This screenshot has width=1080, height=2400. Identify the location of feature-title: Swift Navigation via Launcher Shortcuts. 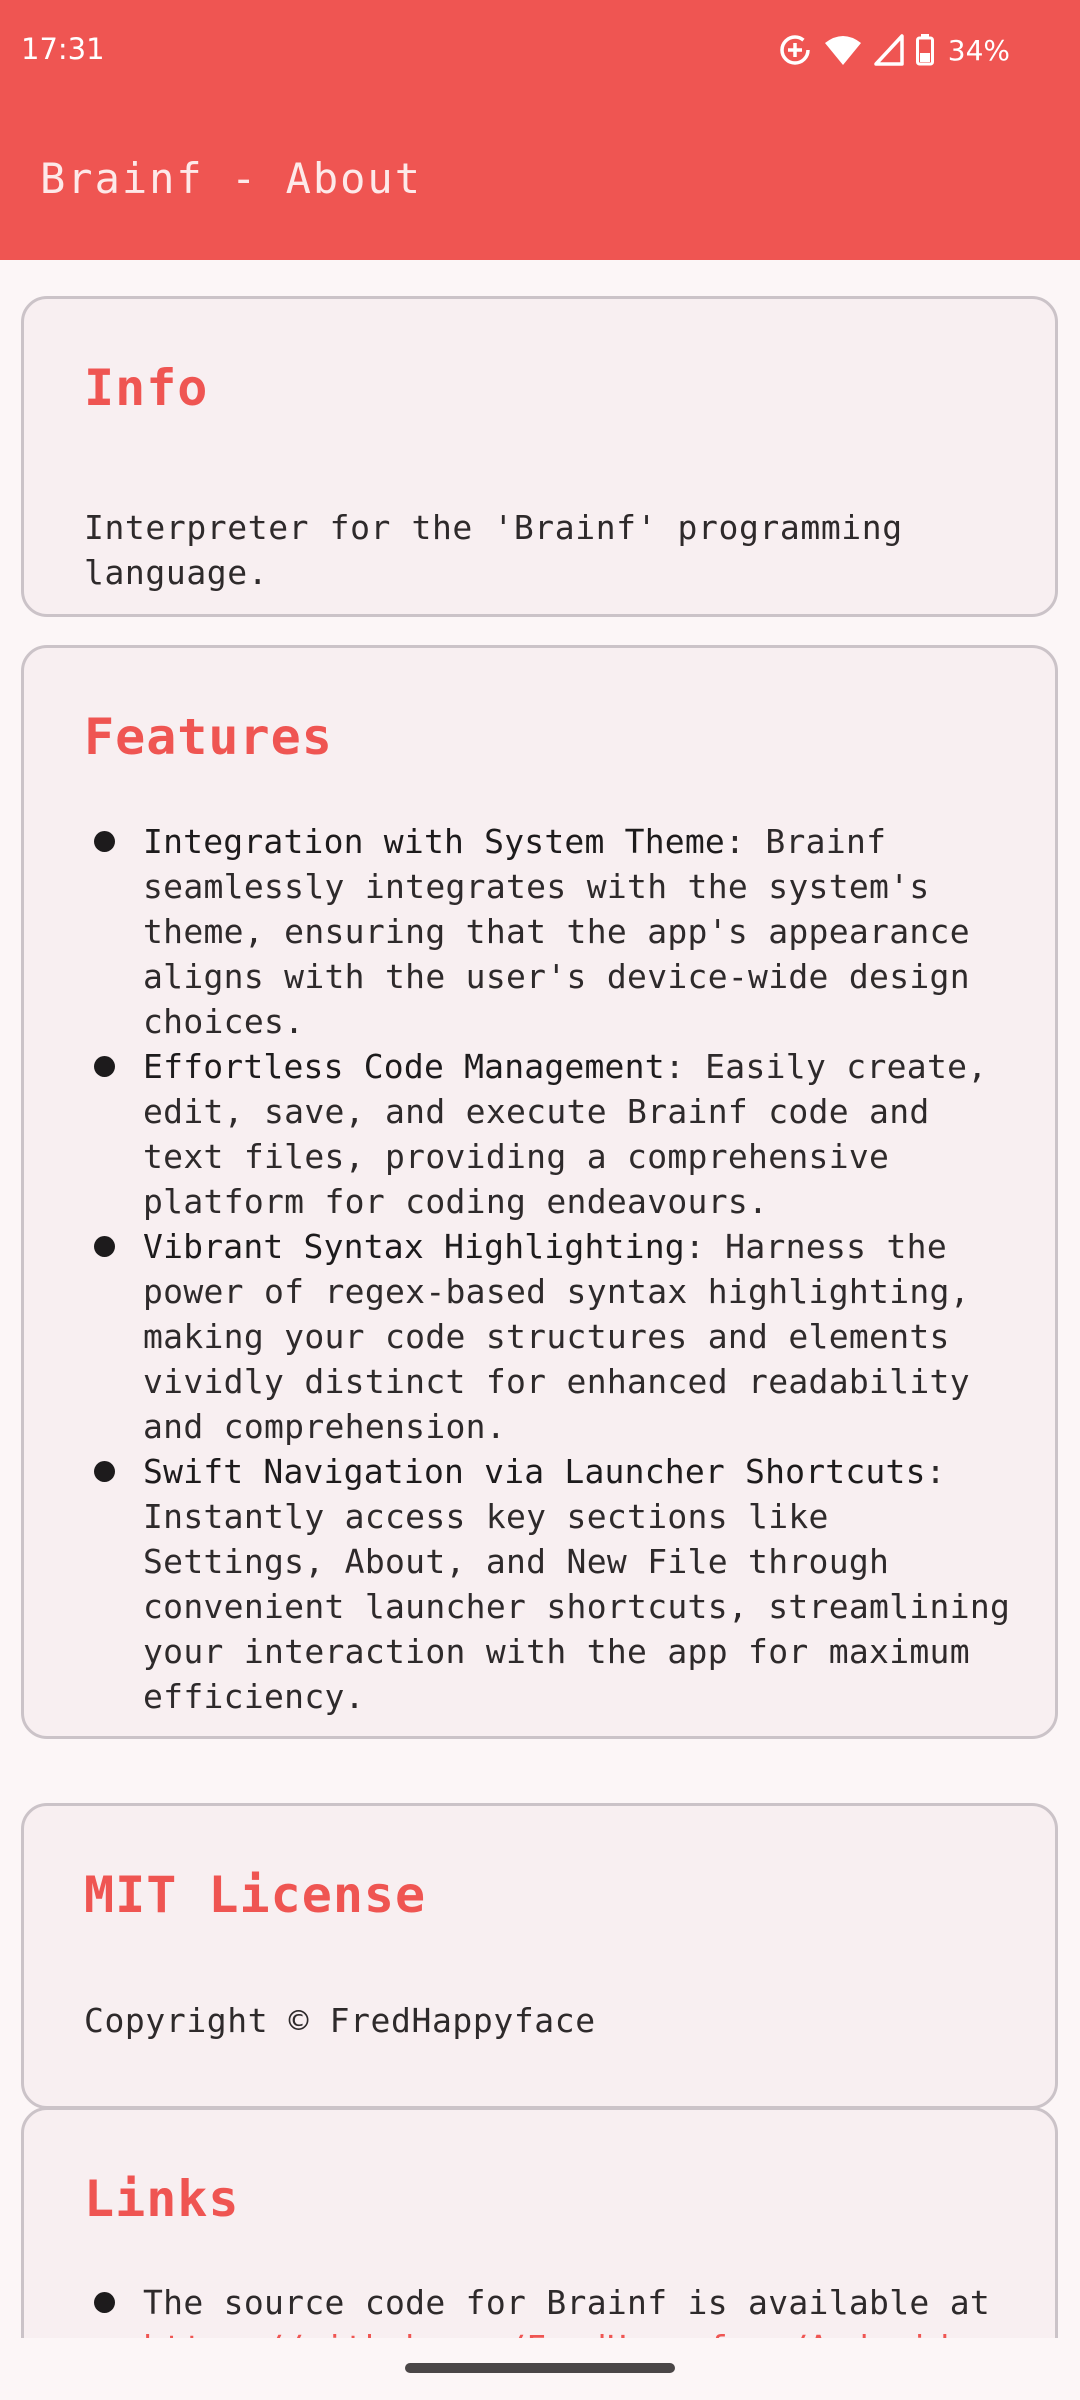
(534, 1471).